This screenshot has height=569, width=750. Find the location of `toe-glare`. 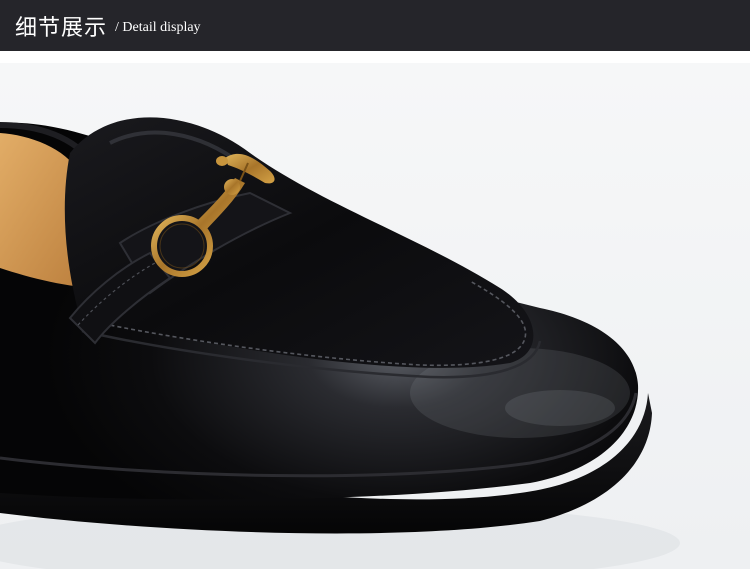

toe-glare is located at coordinates (560, 408).